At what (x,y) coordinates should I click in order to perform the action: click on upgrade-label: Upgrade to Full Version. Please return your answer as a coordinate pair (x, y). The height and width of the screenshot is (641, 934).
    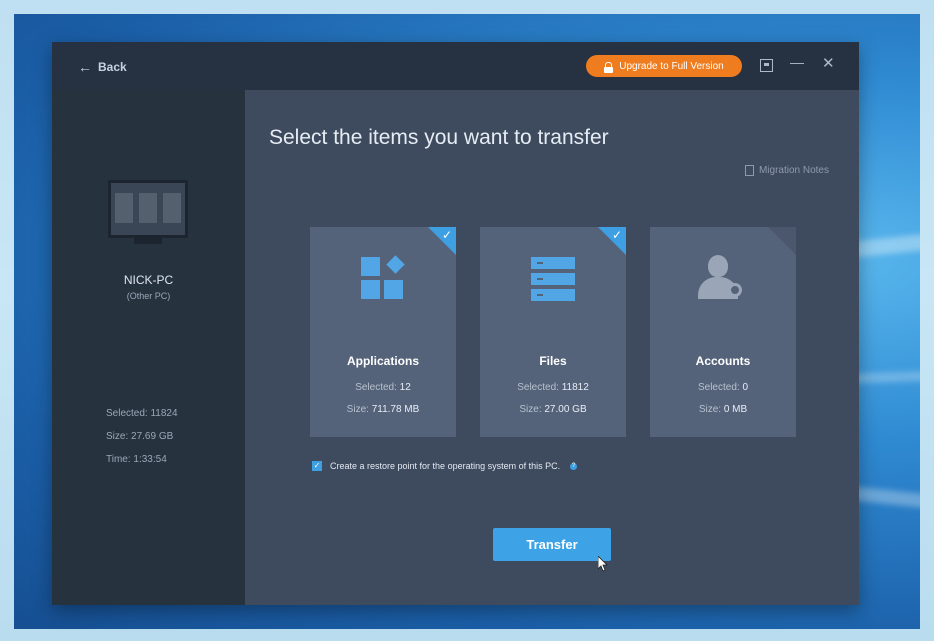
    Looking at the image, I should click on (671, 66).